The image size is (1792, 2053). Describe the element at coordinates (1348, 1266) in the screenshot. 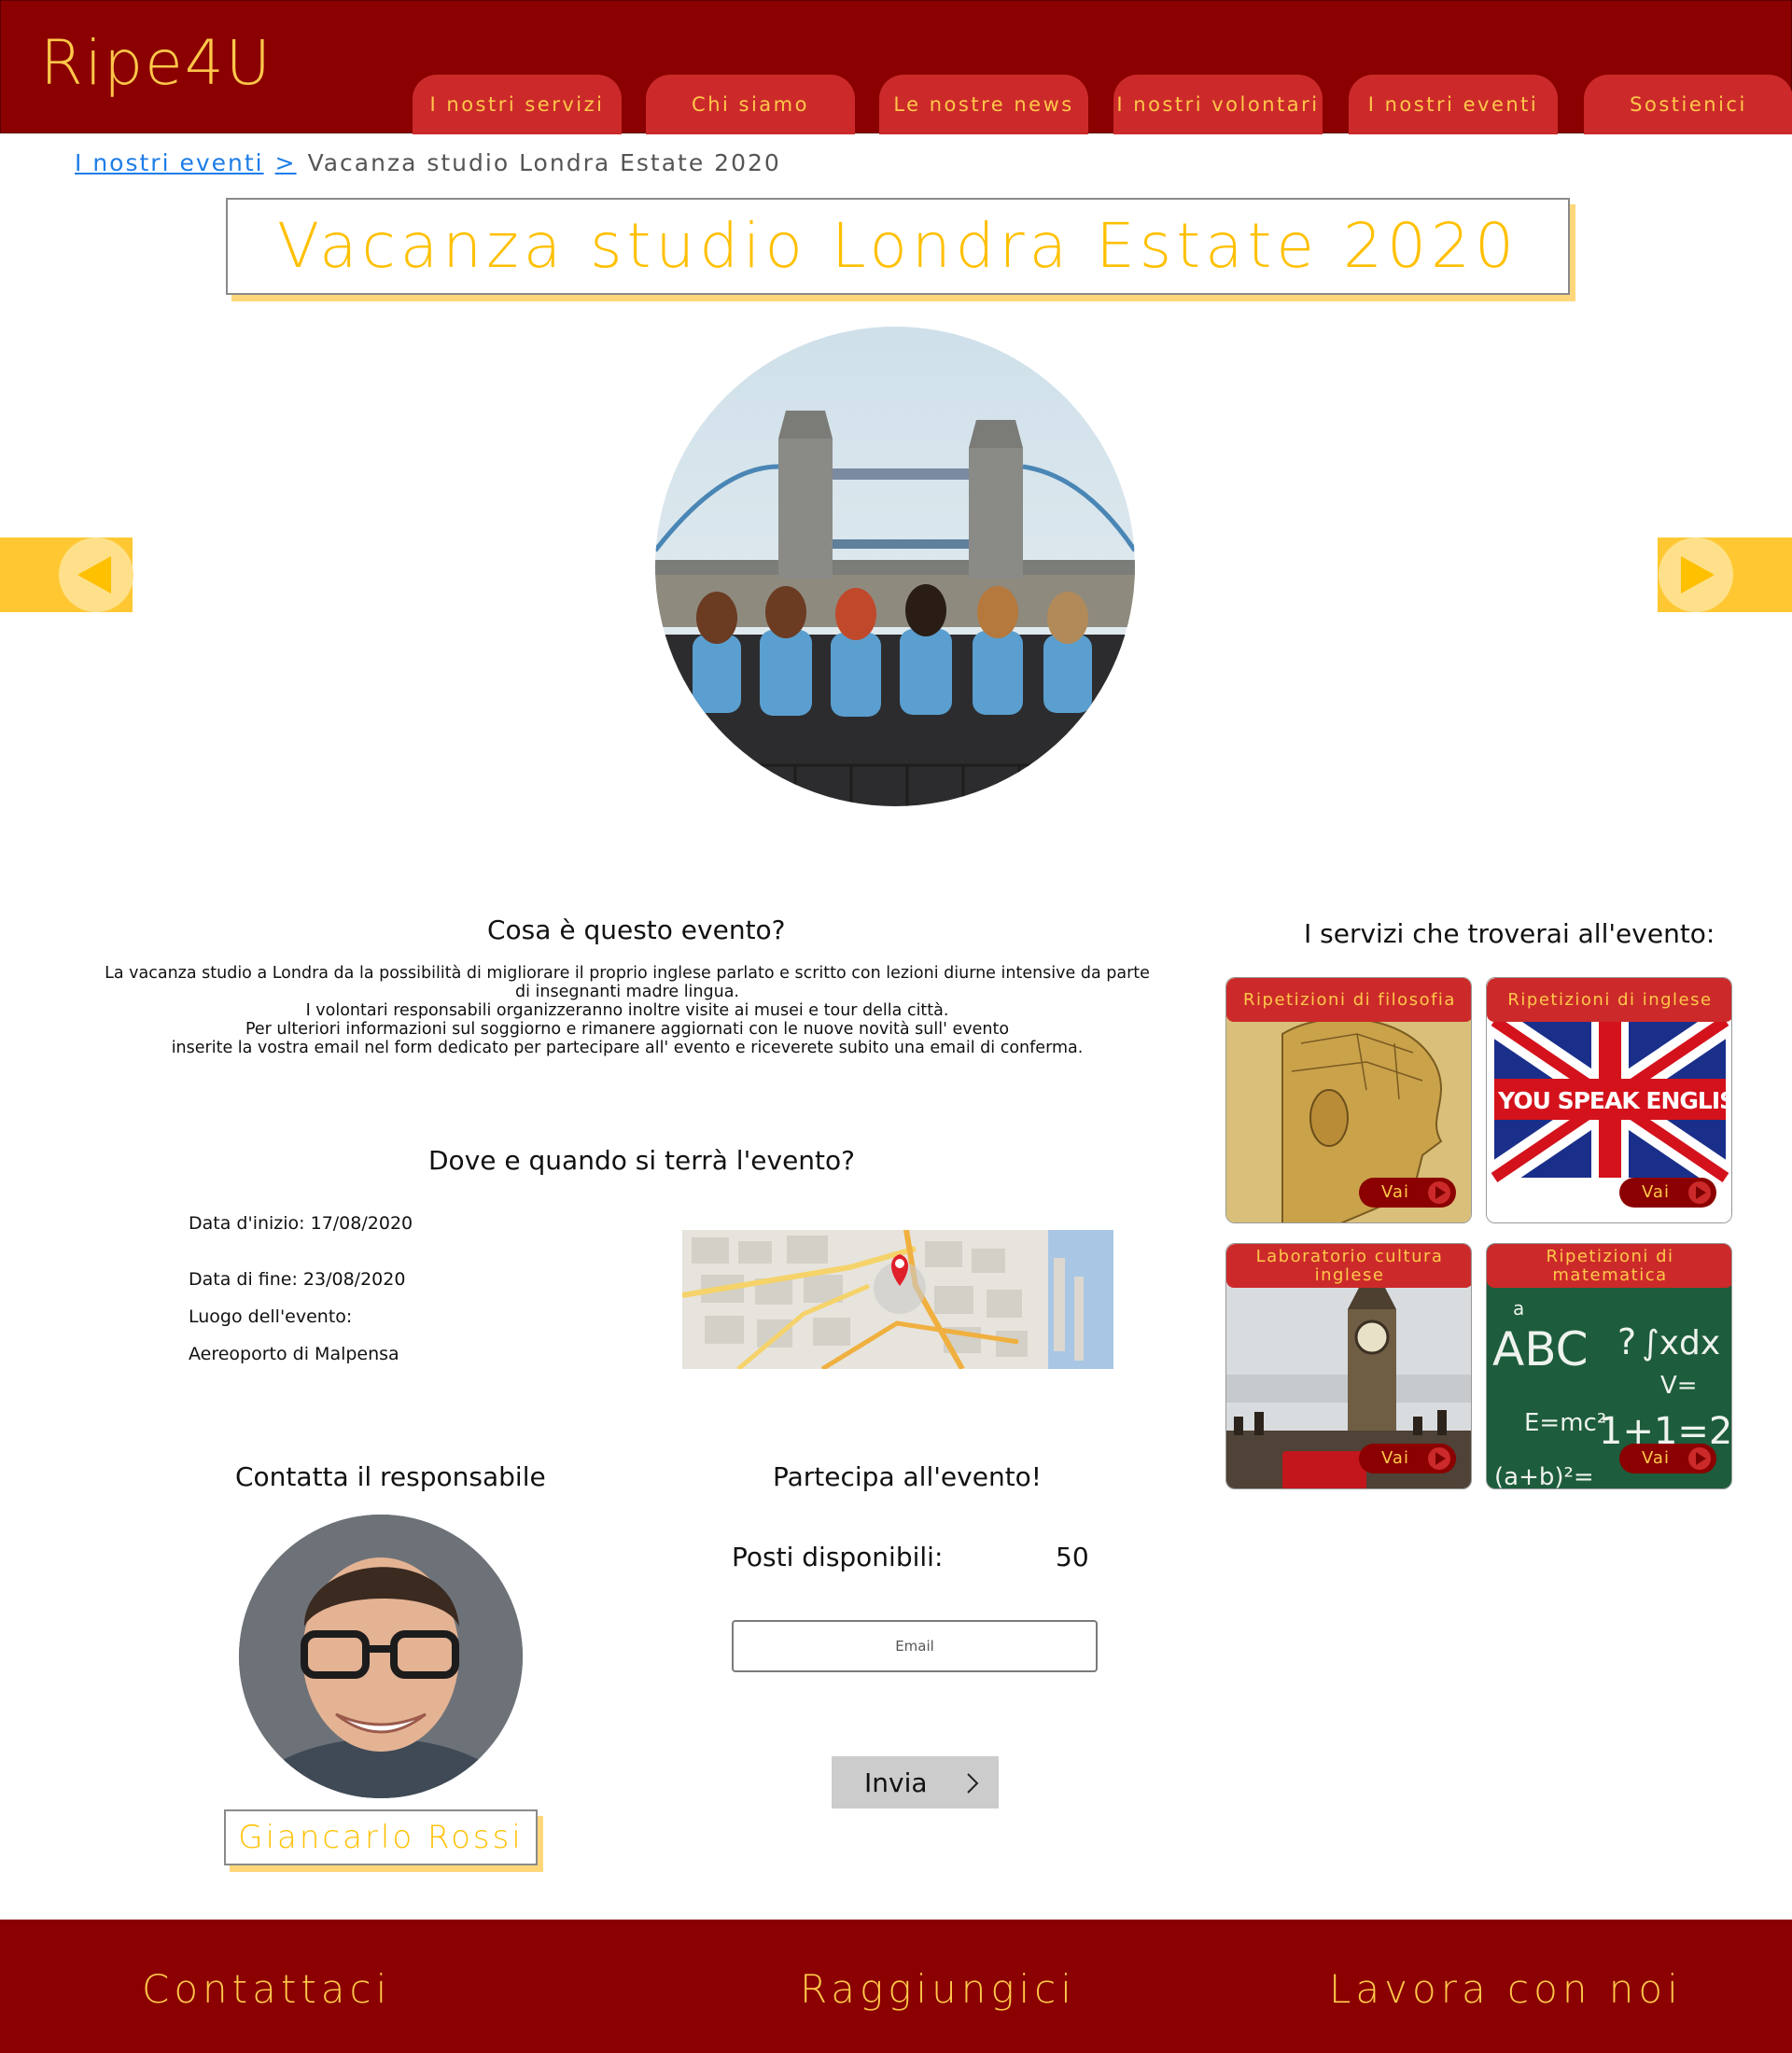

I see `service-card-label: Laboratorio cultura inglese` at that location.